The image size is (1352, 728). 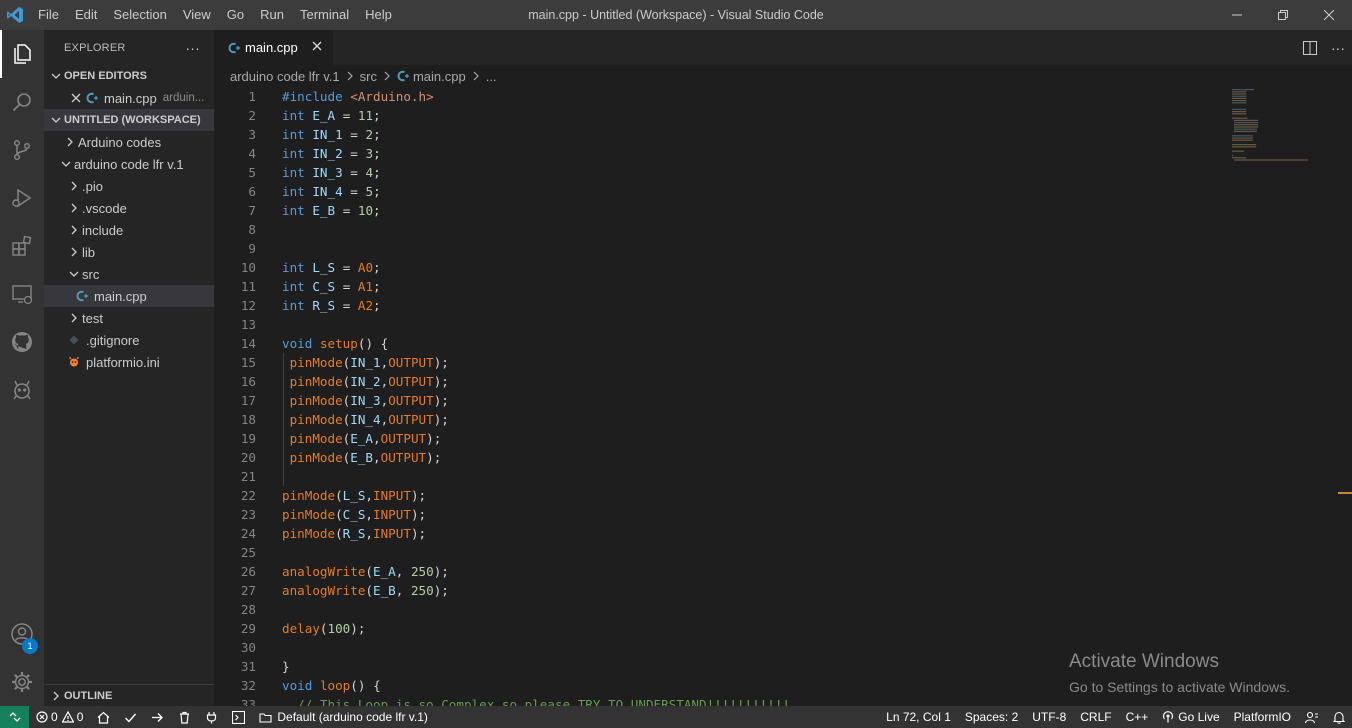 I want to click on split-editor-button, so click(x=1310, y=47).